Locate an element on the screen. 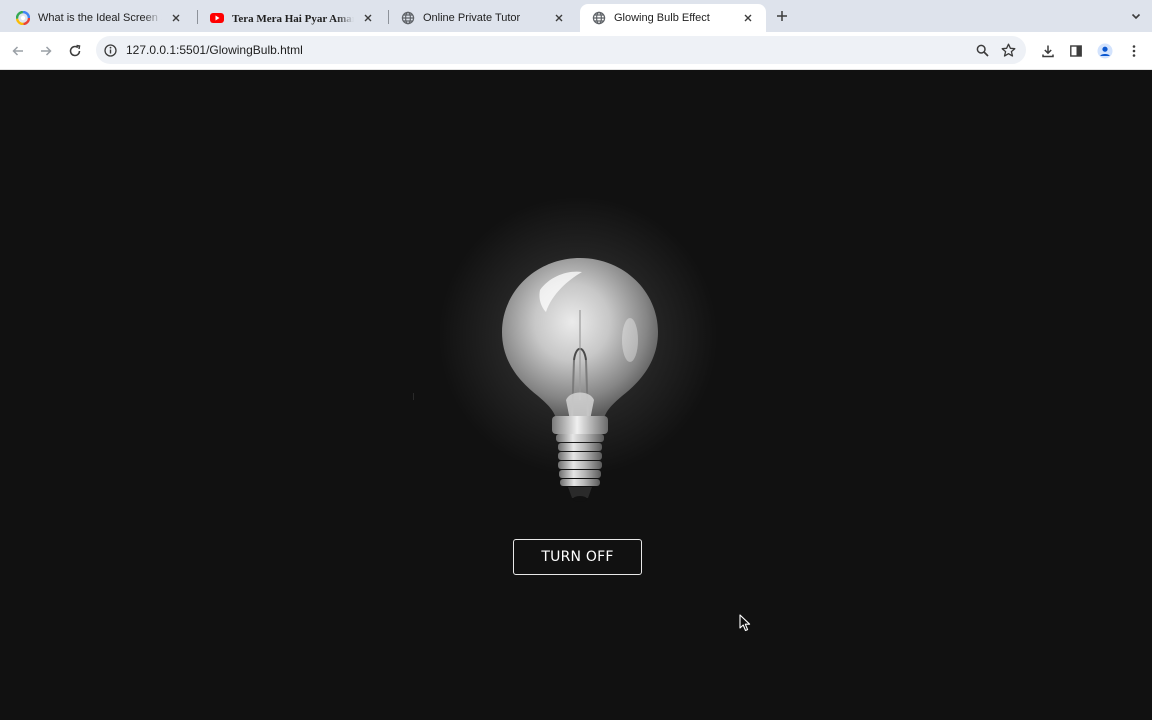 The height and width of the screenshot is (720, 1152). tab-title: Online Private Tutor is located at coordinates (472, 18).